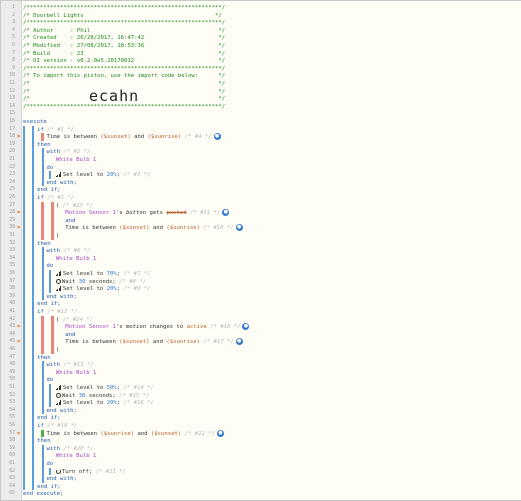  I want to click on code-token: gets, so click(156, 213).